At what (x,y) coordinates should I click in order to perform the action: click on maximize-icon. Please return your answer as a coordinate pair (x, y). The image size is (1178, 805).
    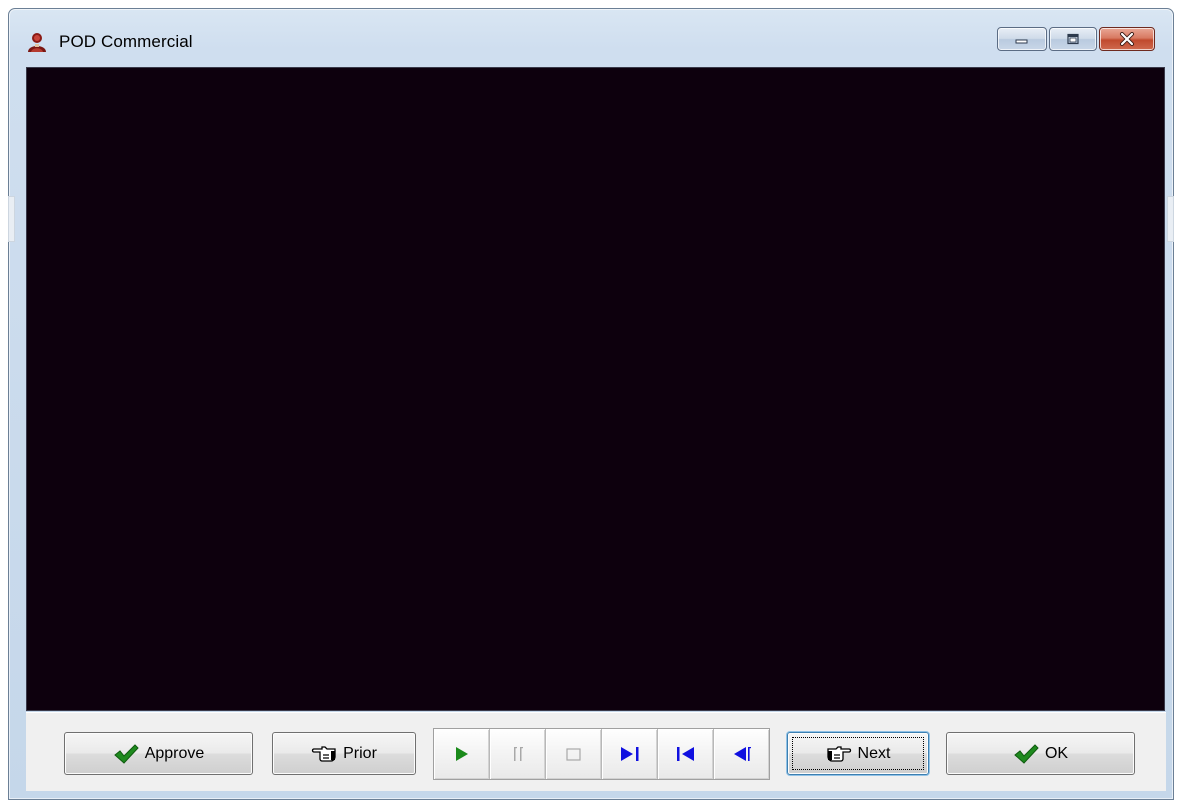
    Looking at the image, I should click on (1073, 39).